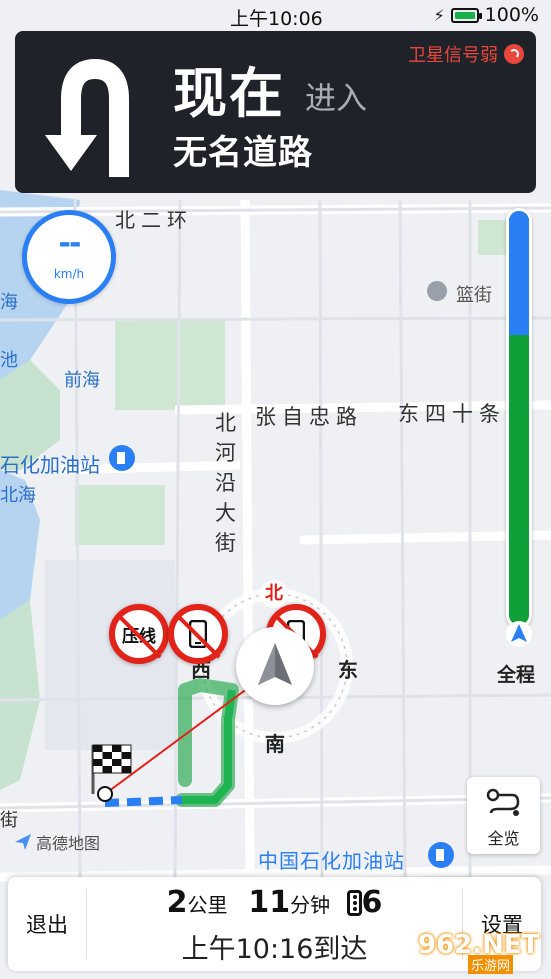 The width and height of the screenshot is (551, 979). Describe the element at coordinates (47, 924) in the screenshot. I see `exit-button: 退出` at that location.